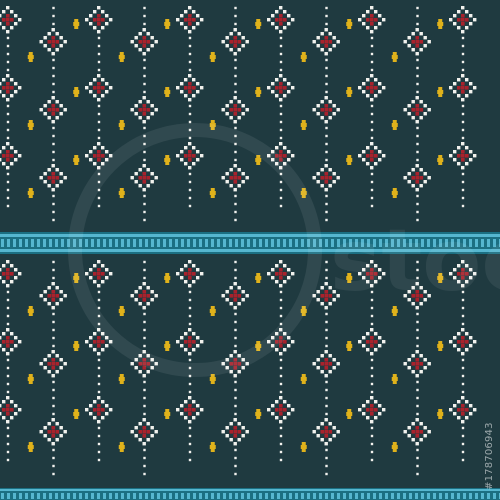 This screenshot has width=500, height=500. Describe the element at coordinates (415, 261) in the screenshot. I see `svg-text: stock` at that location.